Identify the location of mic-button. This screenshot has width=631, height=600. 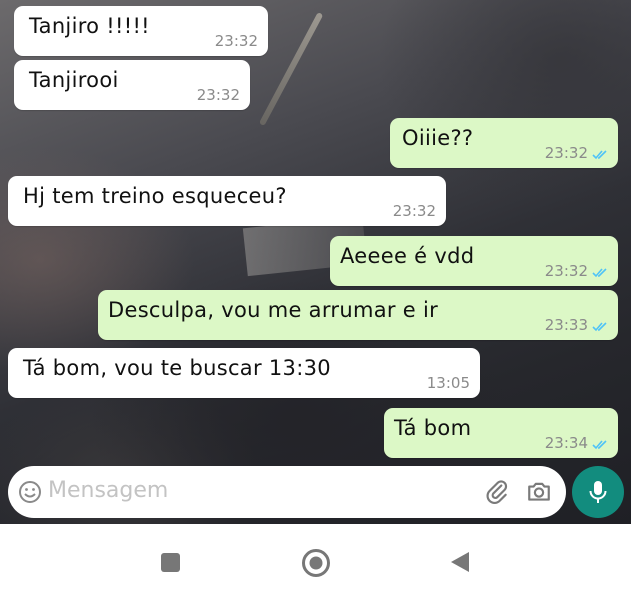
(598, 492).